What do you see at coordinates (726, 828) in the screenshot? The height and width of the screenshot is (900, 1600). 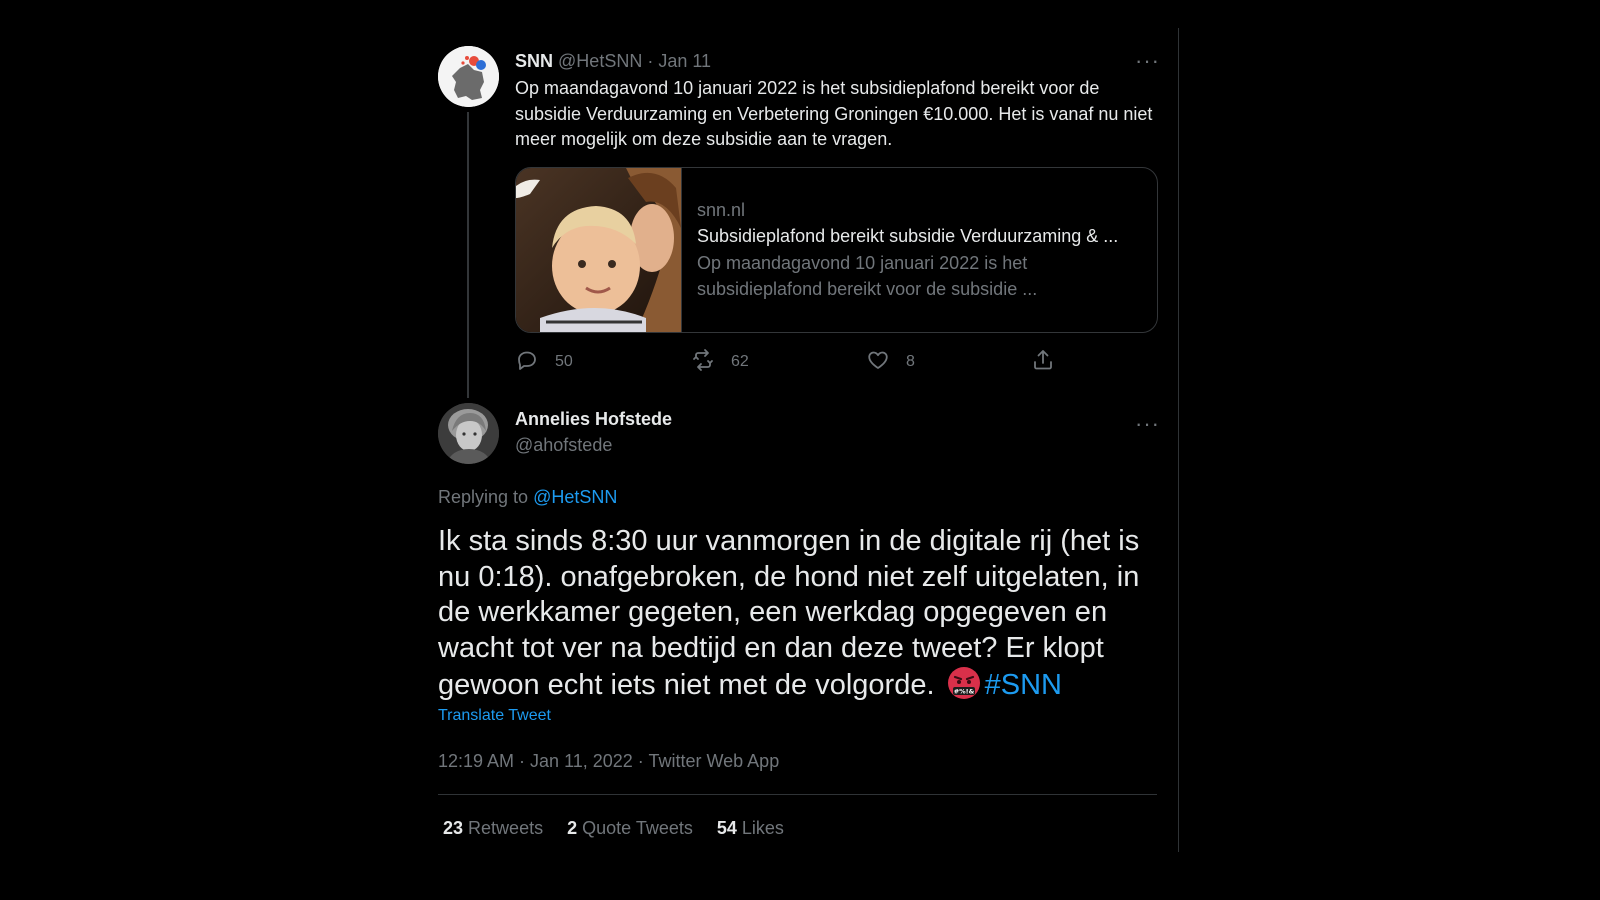 I see `likes-count: 54` at bounding box center [726, 828].